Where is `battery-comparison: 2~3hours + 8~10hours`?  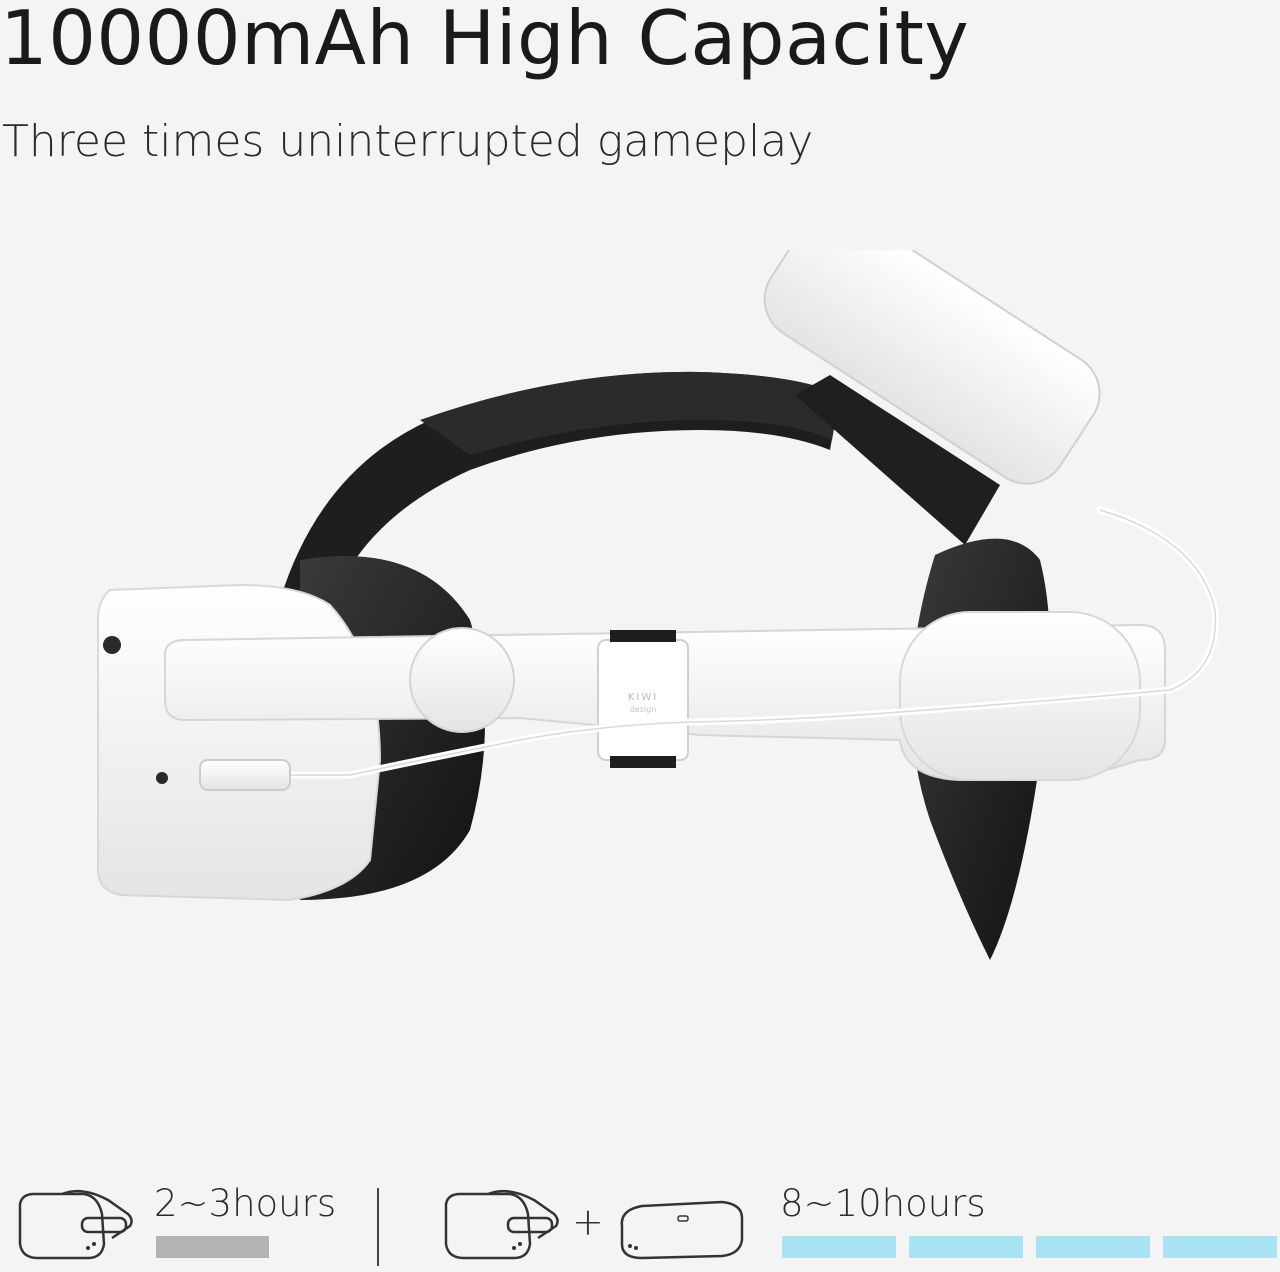
battery-comparison: 2~3hours + 8~10hours is located at coordinates (640, 1221).